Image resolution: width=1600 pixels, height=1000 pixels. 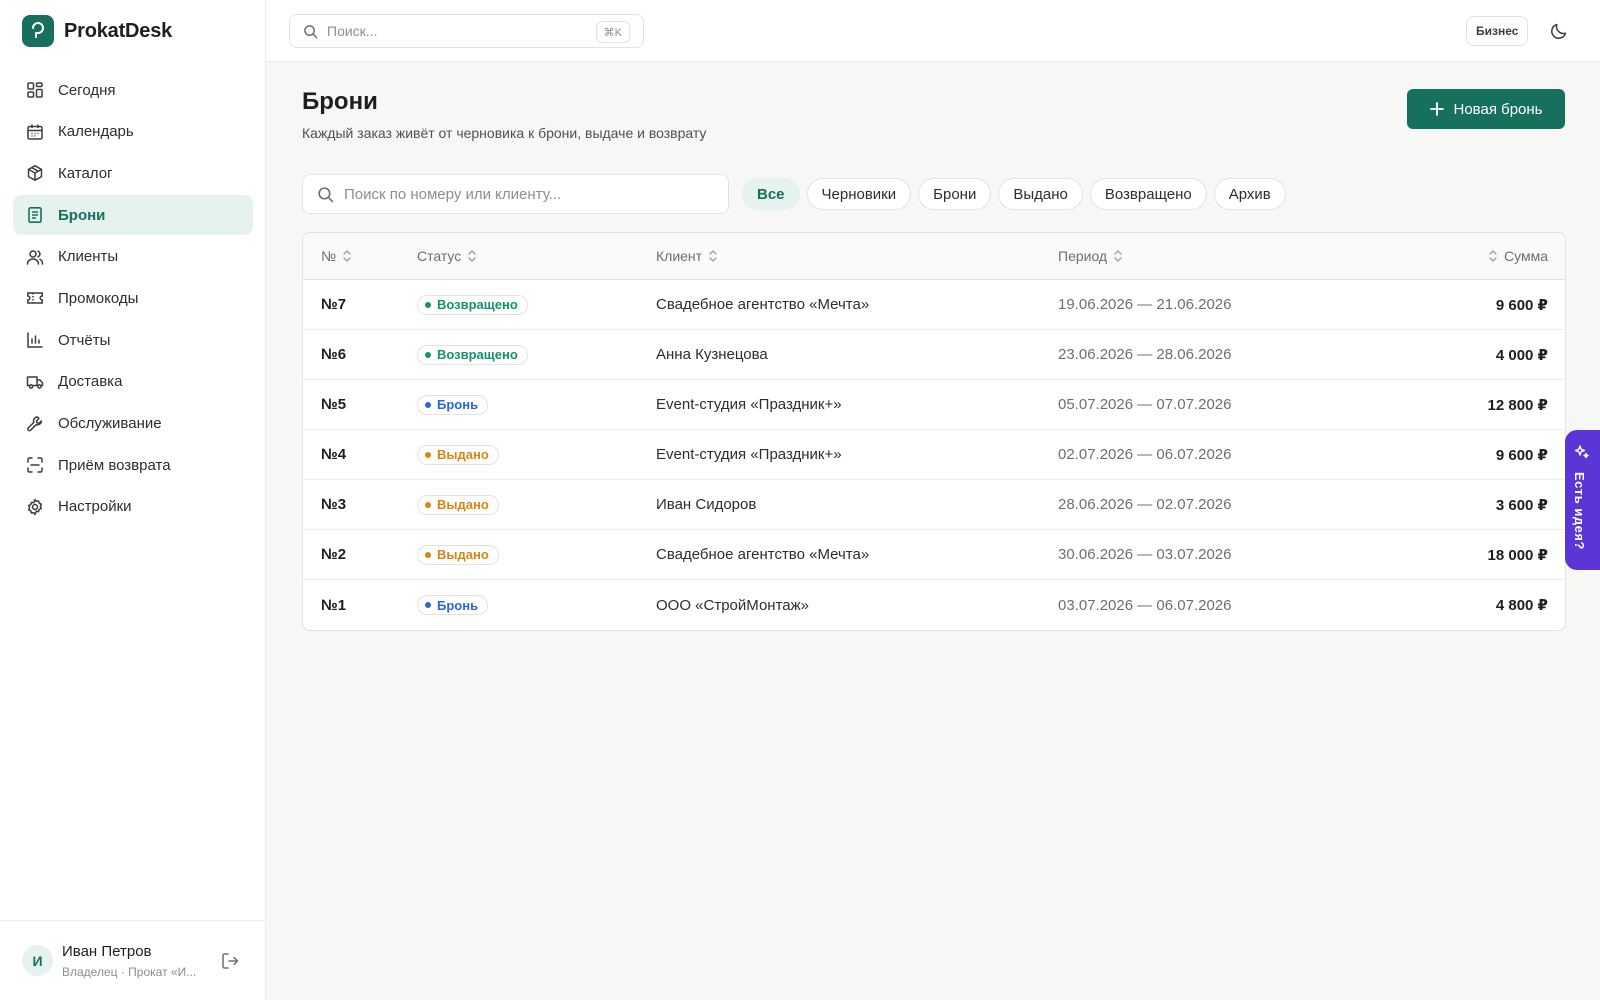 What do you see at coordinates (1517, 555) in the screenshot?
I see `cell-sum: 18 000 ₽` at bounding box center [1517, 555].